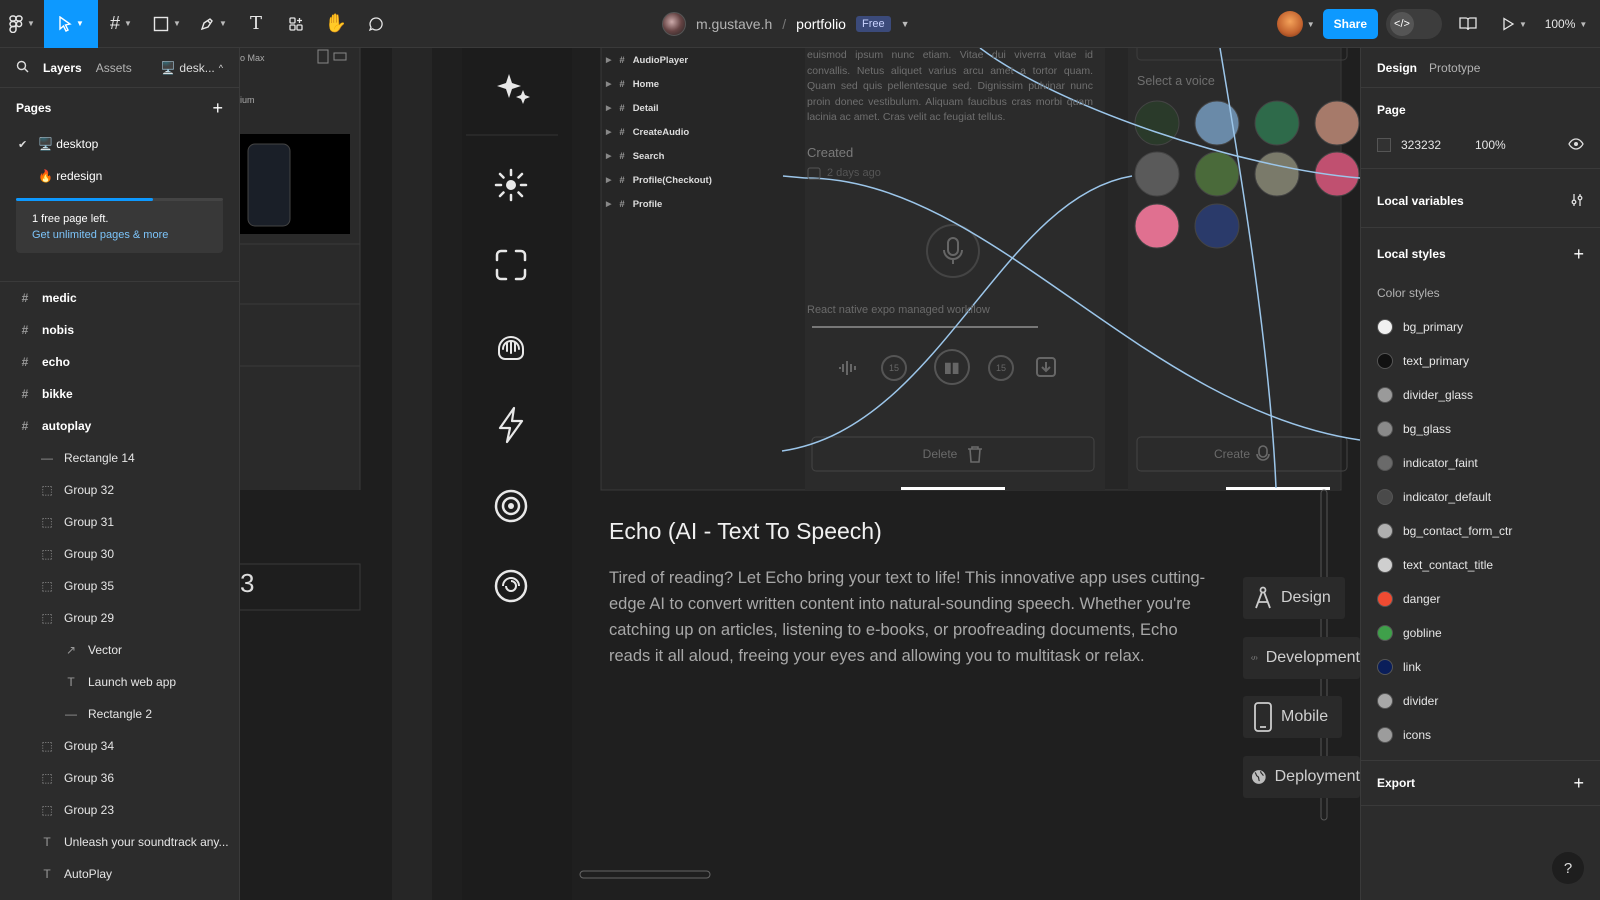  Describe the element at coordinates (213, 24) in the screenshot. I see `pen-tool-button: ▼` at that location.